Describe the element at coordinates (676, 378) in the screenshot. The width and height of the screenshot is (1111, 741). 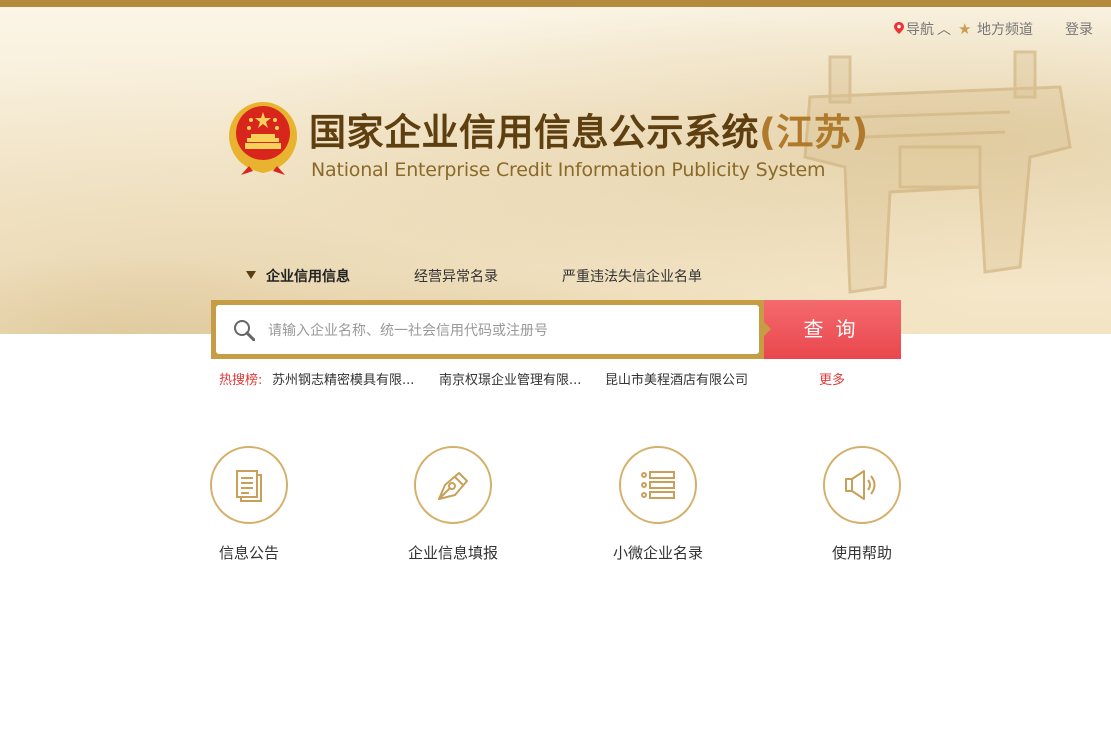
I see `hot-search-item: 昆山市美程酒店有限公司` at that location.